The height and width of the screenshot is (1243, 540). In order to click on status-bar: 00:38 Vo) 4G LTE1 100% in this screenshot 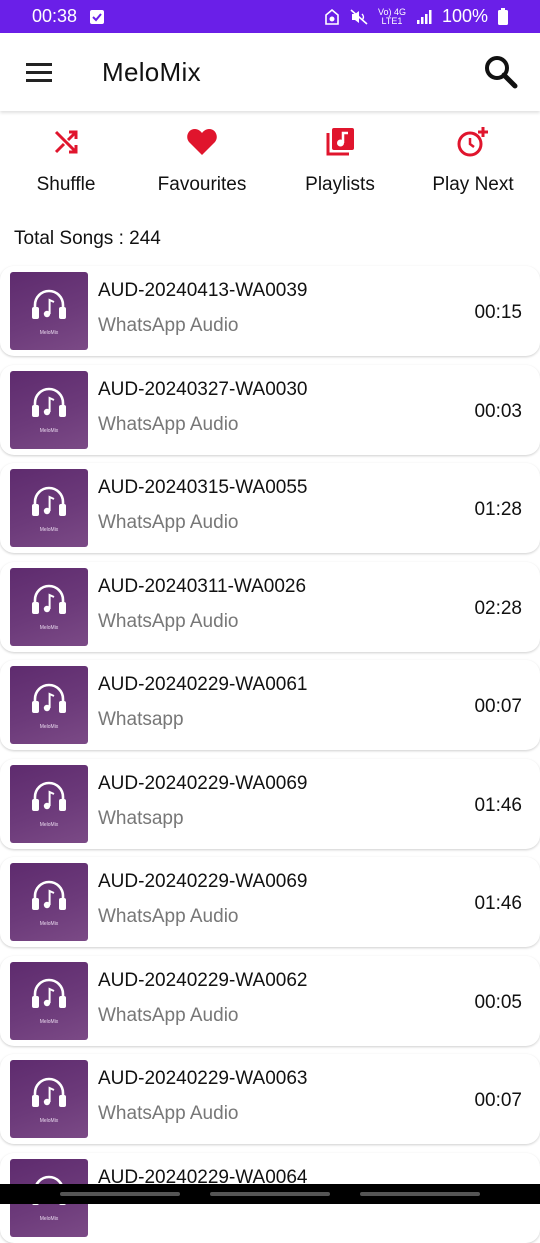, I will do `click(270, 16)`.